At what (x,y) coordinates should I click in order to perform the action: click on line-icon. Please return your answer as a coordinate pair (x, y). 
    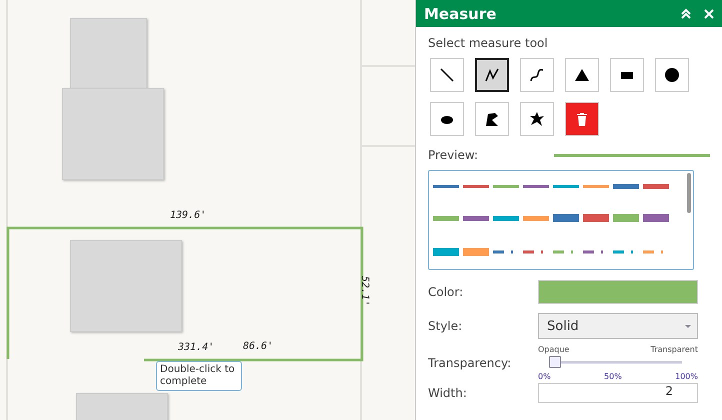
    Looking at the image, I should click on (447, 75).